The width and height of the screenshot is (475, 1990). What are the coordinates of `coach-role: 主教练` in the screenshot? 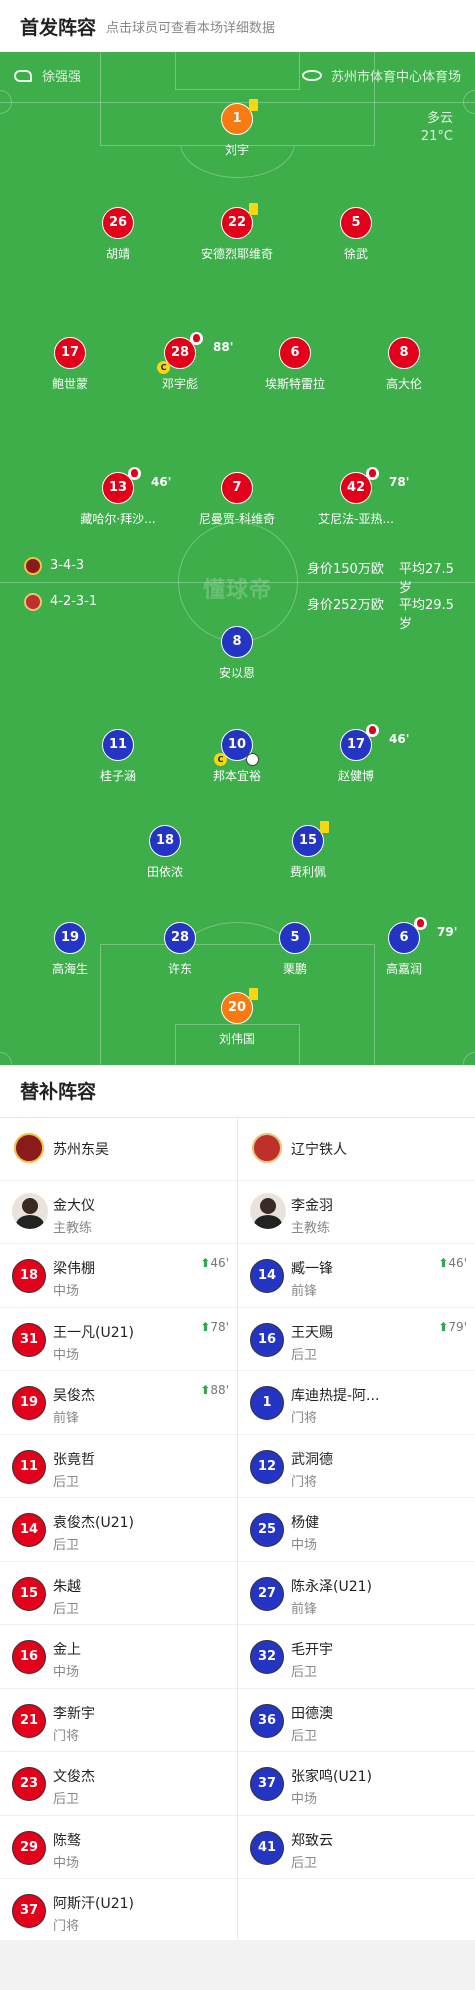 It's located at (73, 1228).